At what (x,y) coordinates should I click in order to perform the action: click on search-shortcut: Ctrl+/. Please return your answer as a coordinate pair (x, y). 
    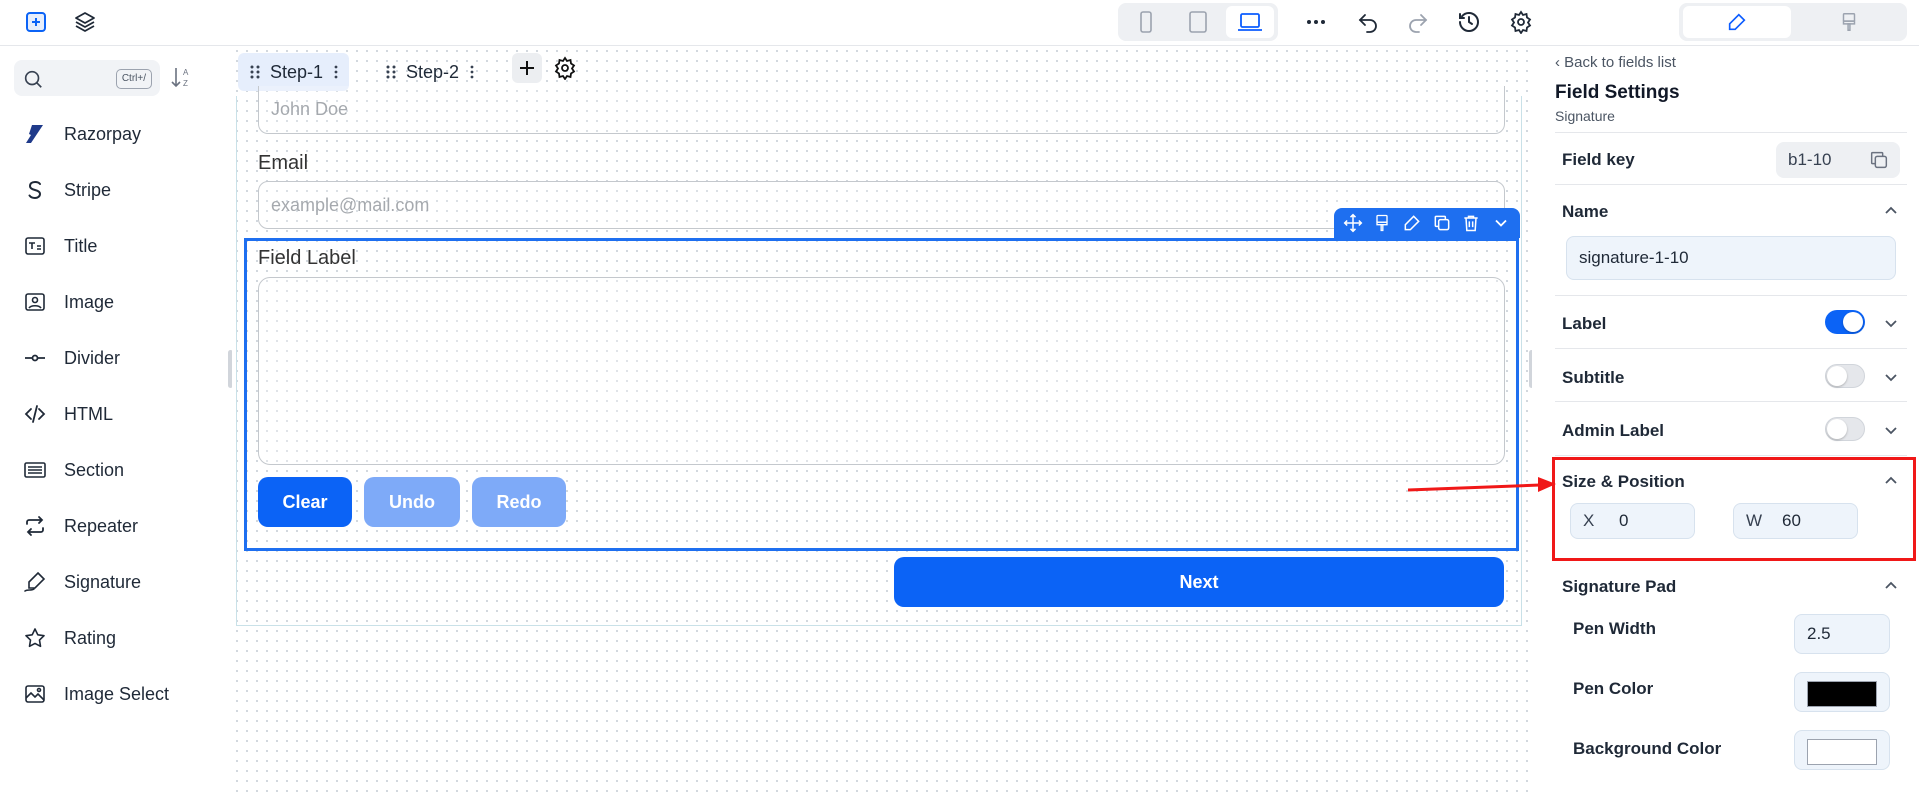
    Looking at the image, I should click on (133, 79).